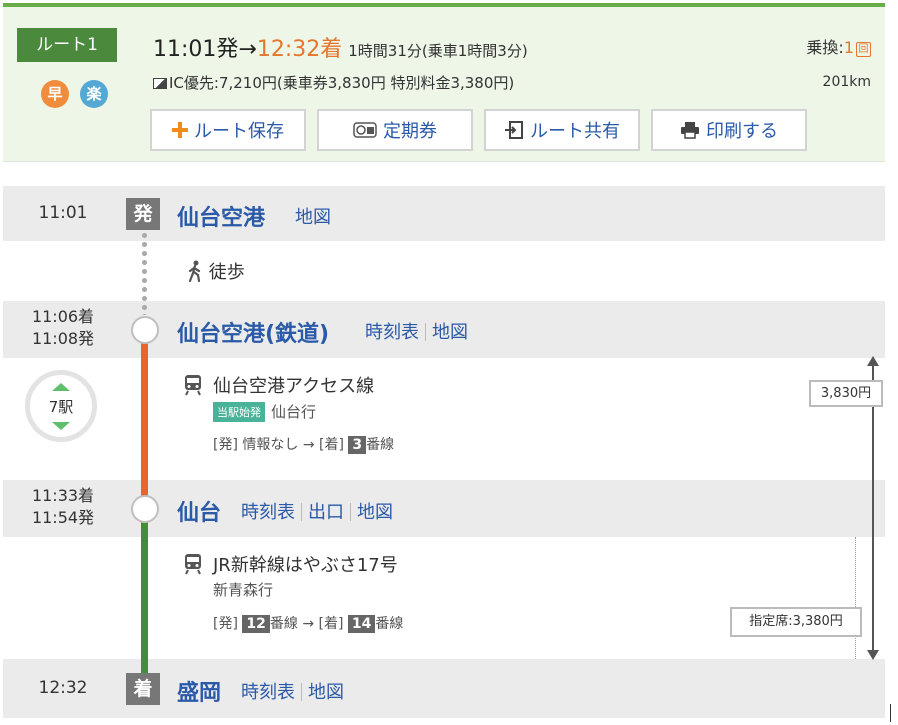 This screenshot has height=725, width=898. I want to click on platform-info: [発] 12 番線 → [着] 14 番線, so click(308, 623).